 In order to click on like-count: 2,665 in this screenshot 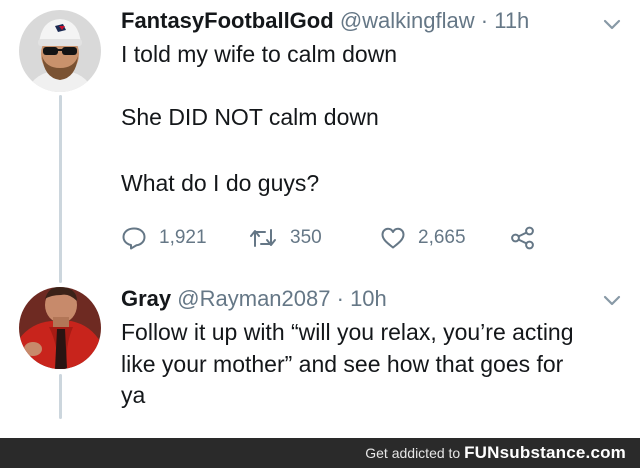, I will do `click(442, 237)`.